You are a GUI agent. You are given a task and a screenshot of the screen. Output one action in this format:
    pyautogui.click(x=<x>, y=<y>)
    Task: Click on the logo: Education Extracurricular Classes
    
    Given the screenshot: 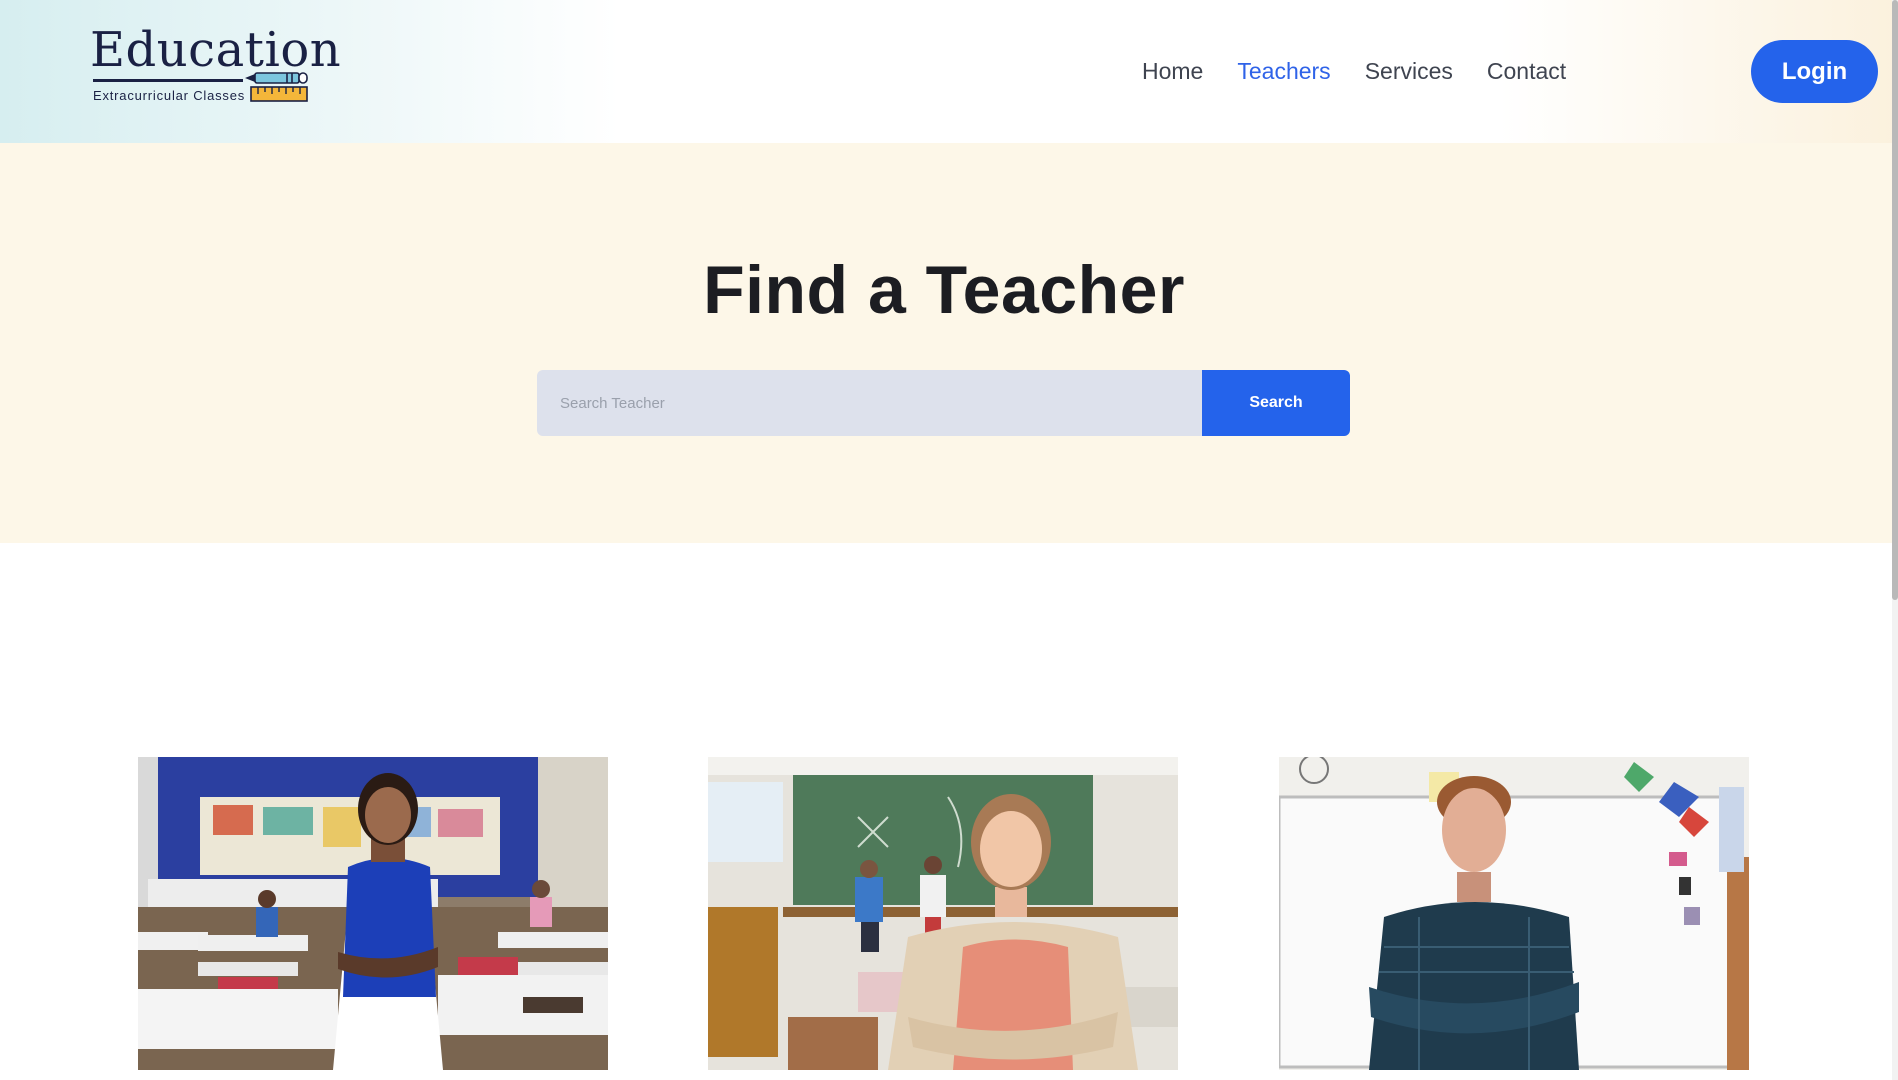 What is the action you would take?
    pyautogui.click(x=215, y=67)
    